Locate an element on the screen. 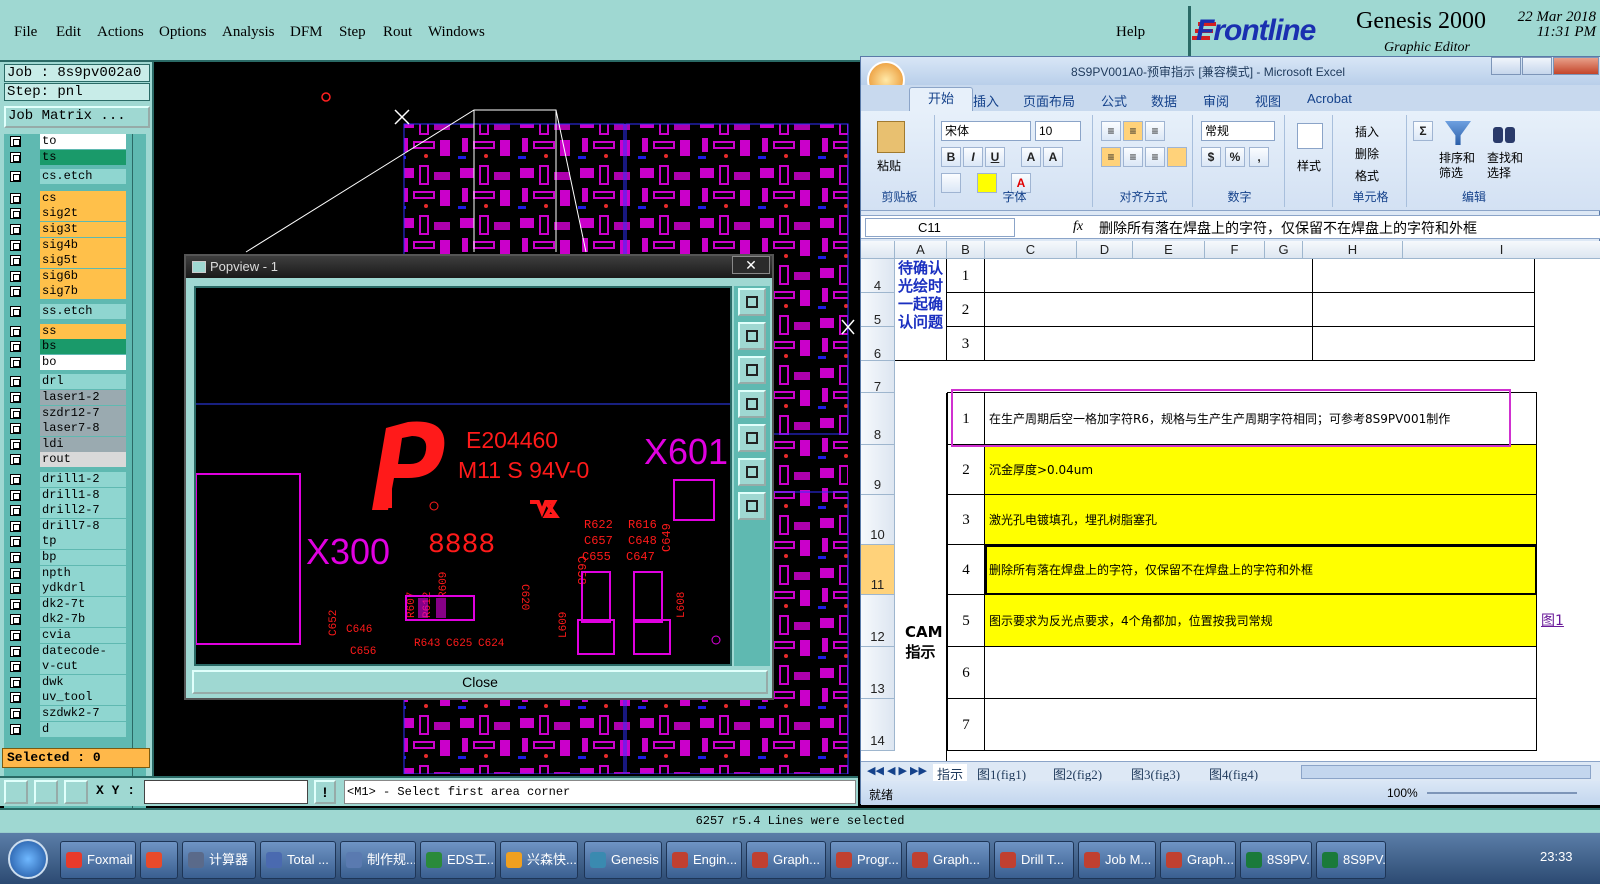 The image size is (1600, 884). layer-row: sig7b is located at coordinates (66, 292).